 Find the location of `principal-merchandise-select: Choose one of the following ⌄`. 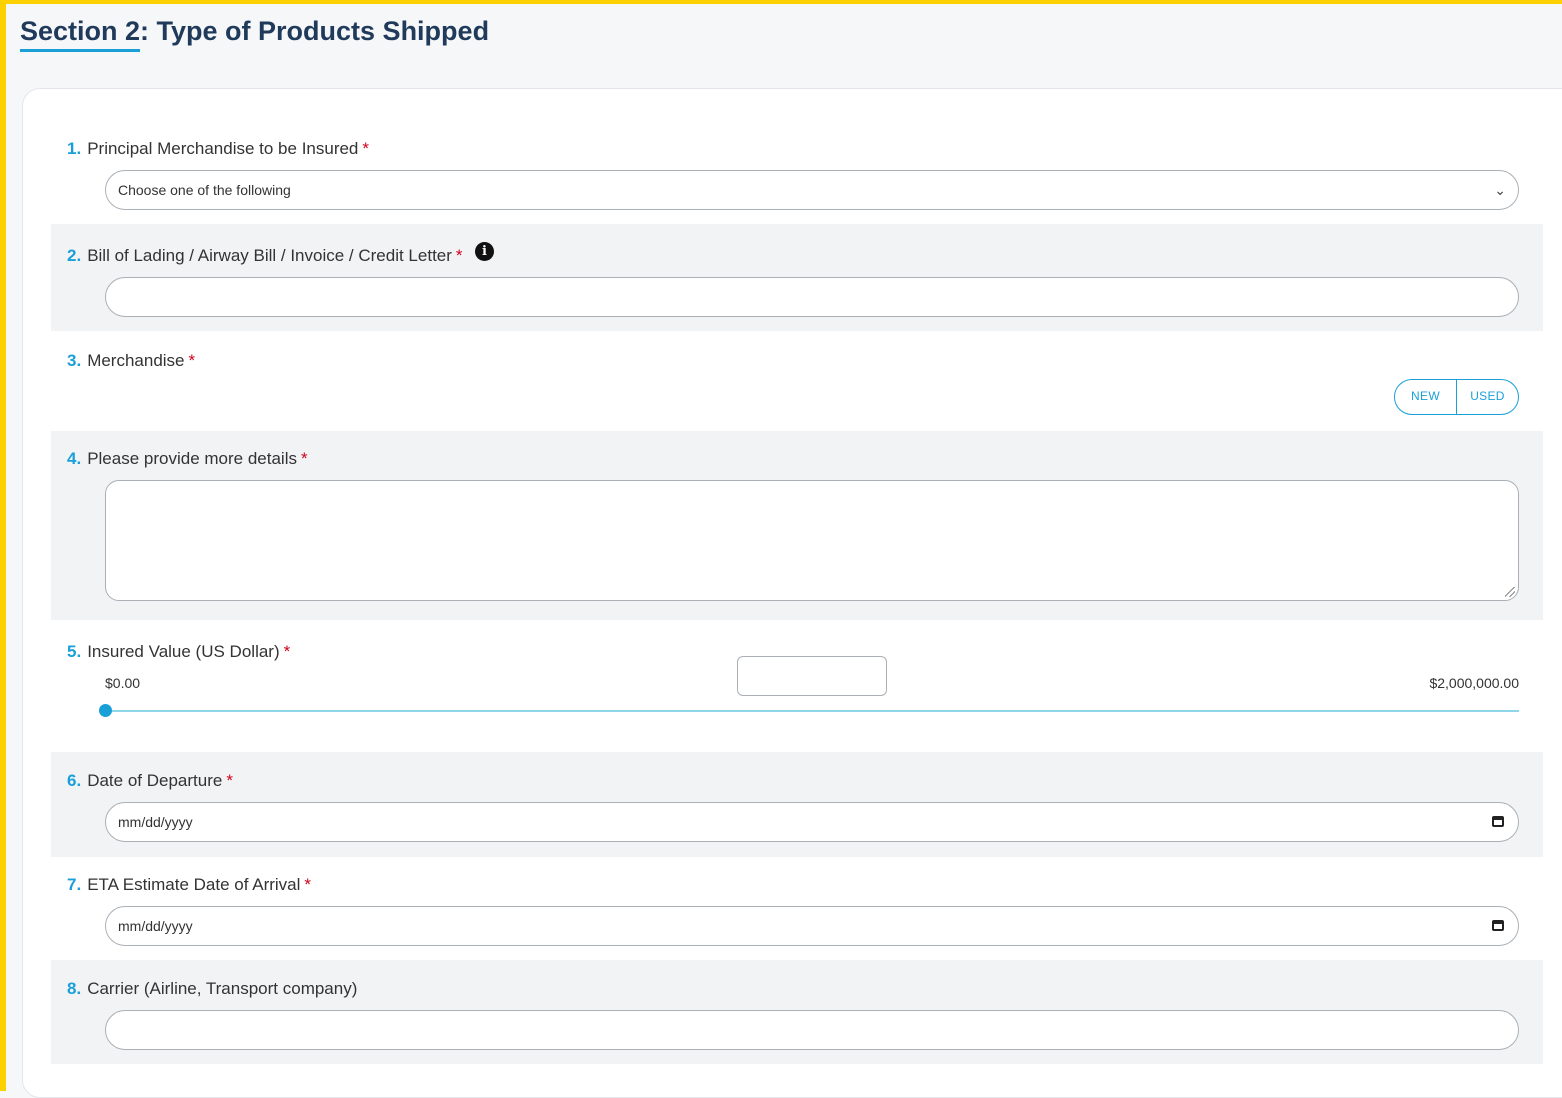

principal-merchandise-select: Choose one of the following ⌄ is located at coordinates (812, 190).